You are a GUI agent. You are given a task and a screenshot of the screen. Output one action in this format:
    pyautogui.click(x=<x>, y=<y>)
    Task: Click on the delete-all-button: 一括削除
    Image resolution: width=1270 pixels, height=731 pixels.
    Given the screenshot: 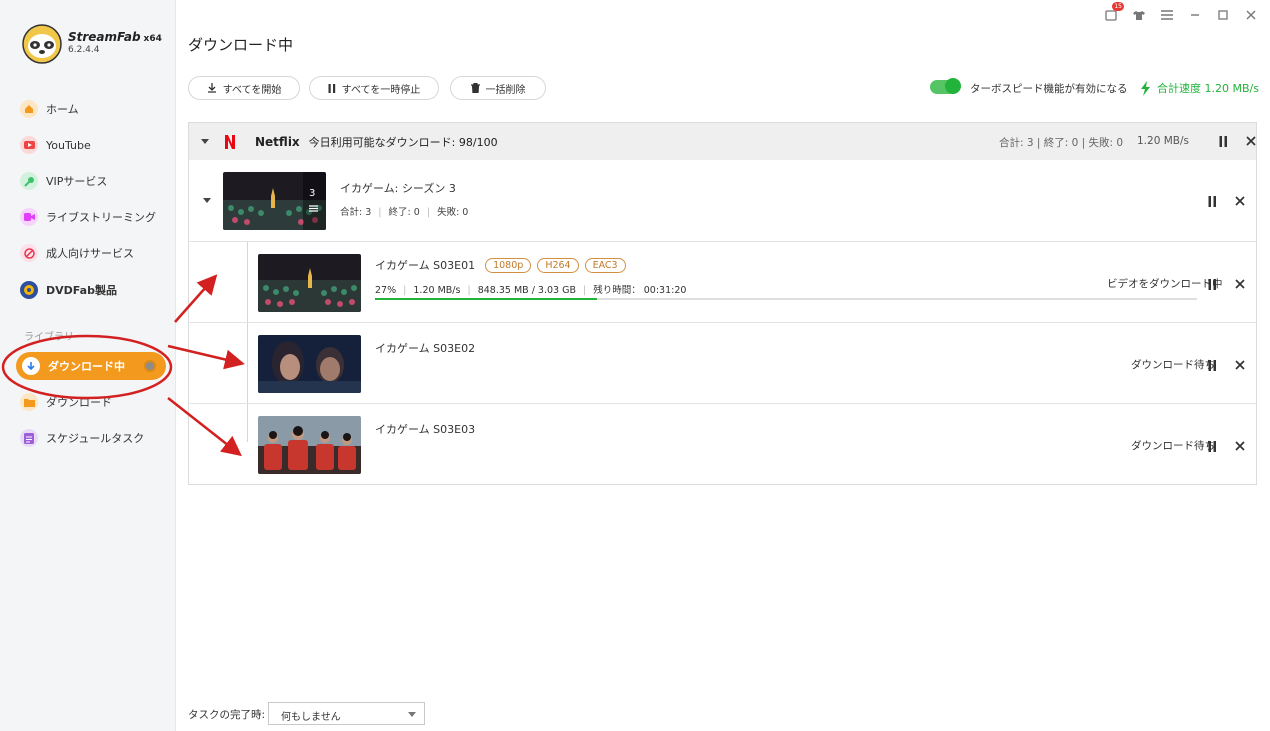 What is the action you would take?
    pyautogui.click(x=498, y=88)
    